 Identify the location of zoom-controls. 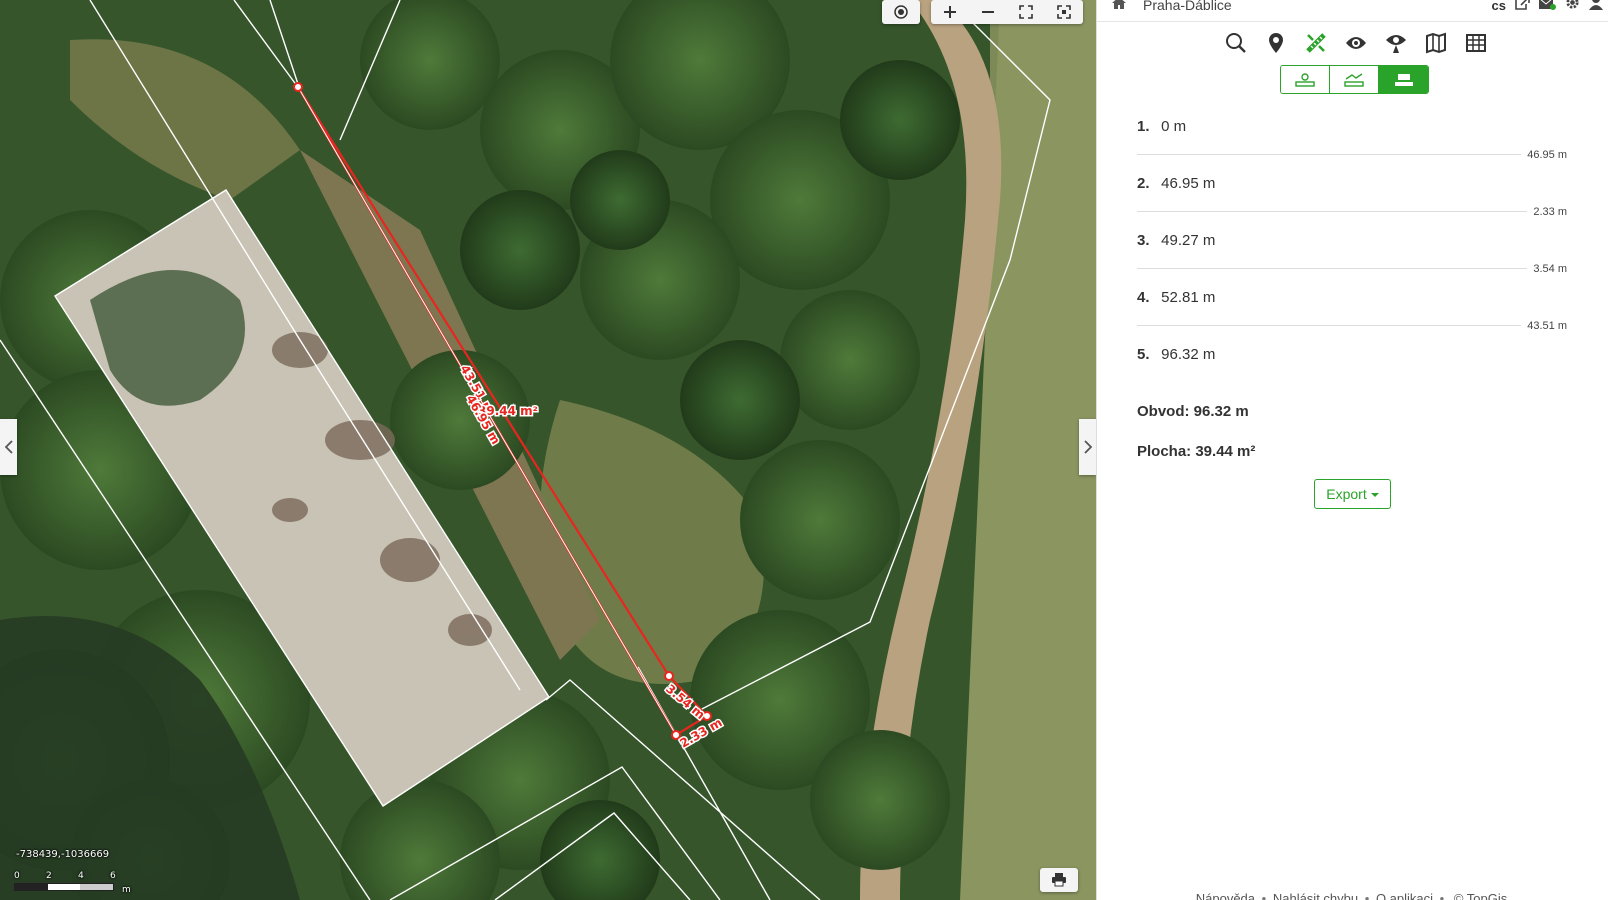
(1007, 12).